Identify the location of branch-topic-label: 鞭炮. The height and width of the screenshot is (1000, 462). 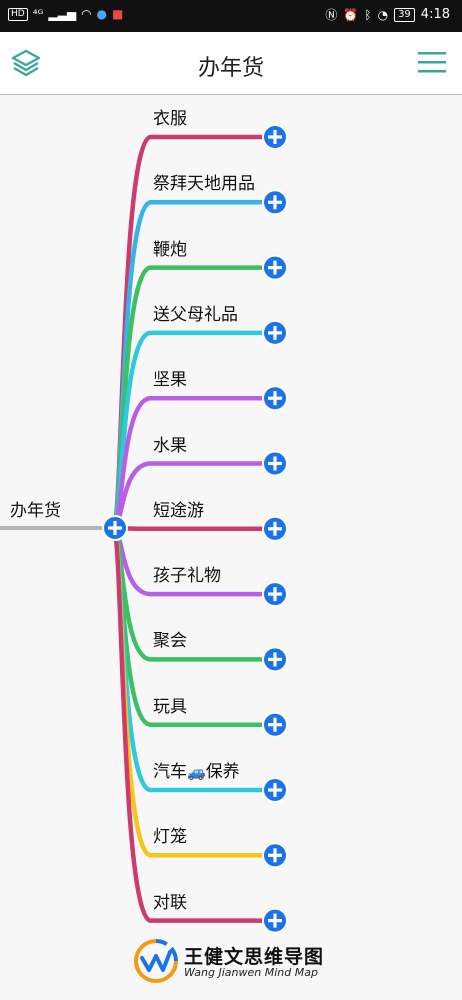
(170, 249).